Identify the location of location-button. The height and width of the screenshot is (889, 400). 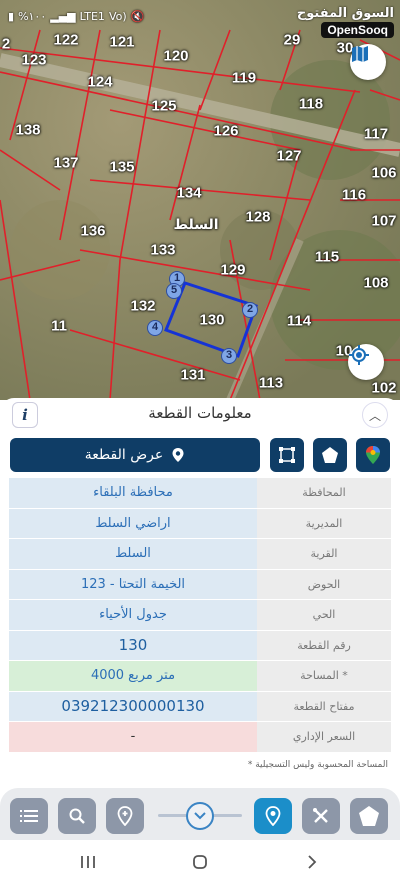
(273, 816).